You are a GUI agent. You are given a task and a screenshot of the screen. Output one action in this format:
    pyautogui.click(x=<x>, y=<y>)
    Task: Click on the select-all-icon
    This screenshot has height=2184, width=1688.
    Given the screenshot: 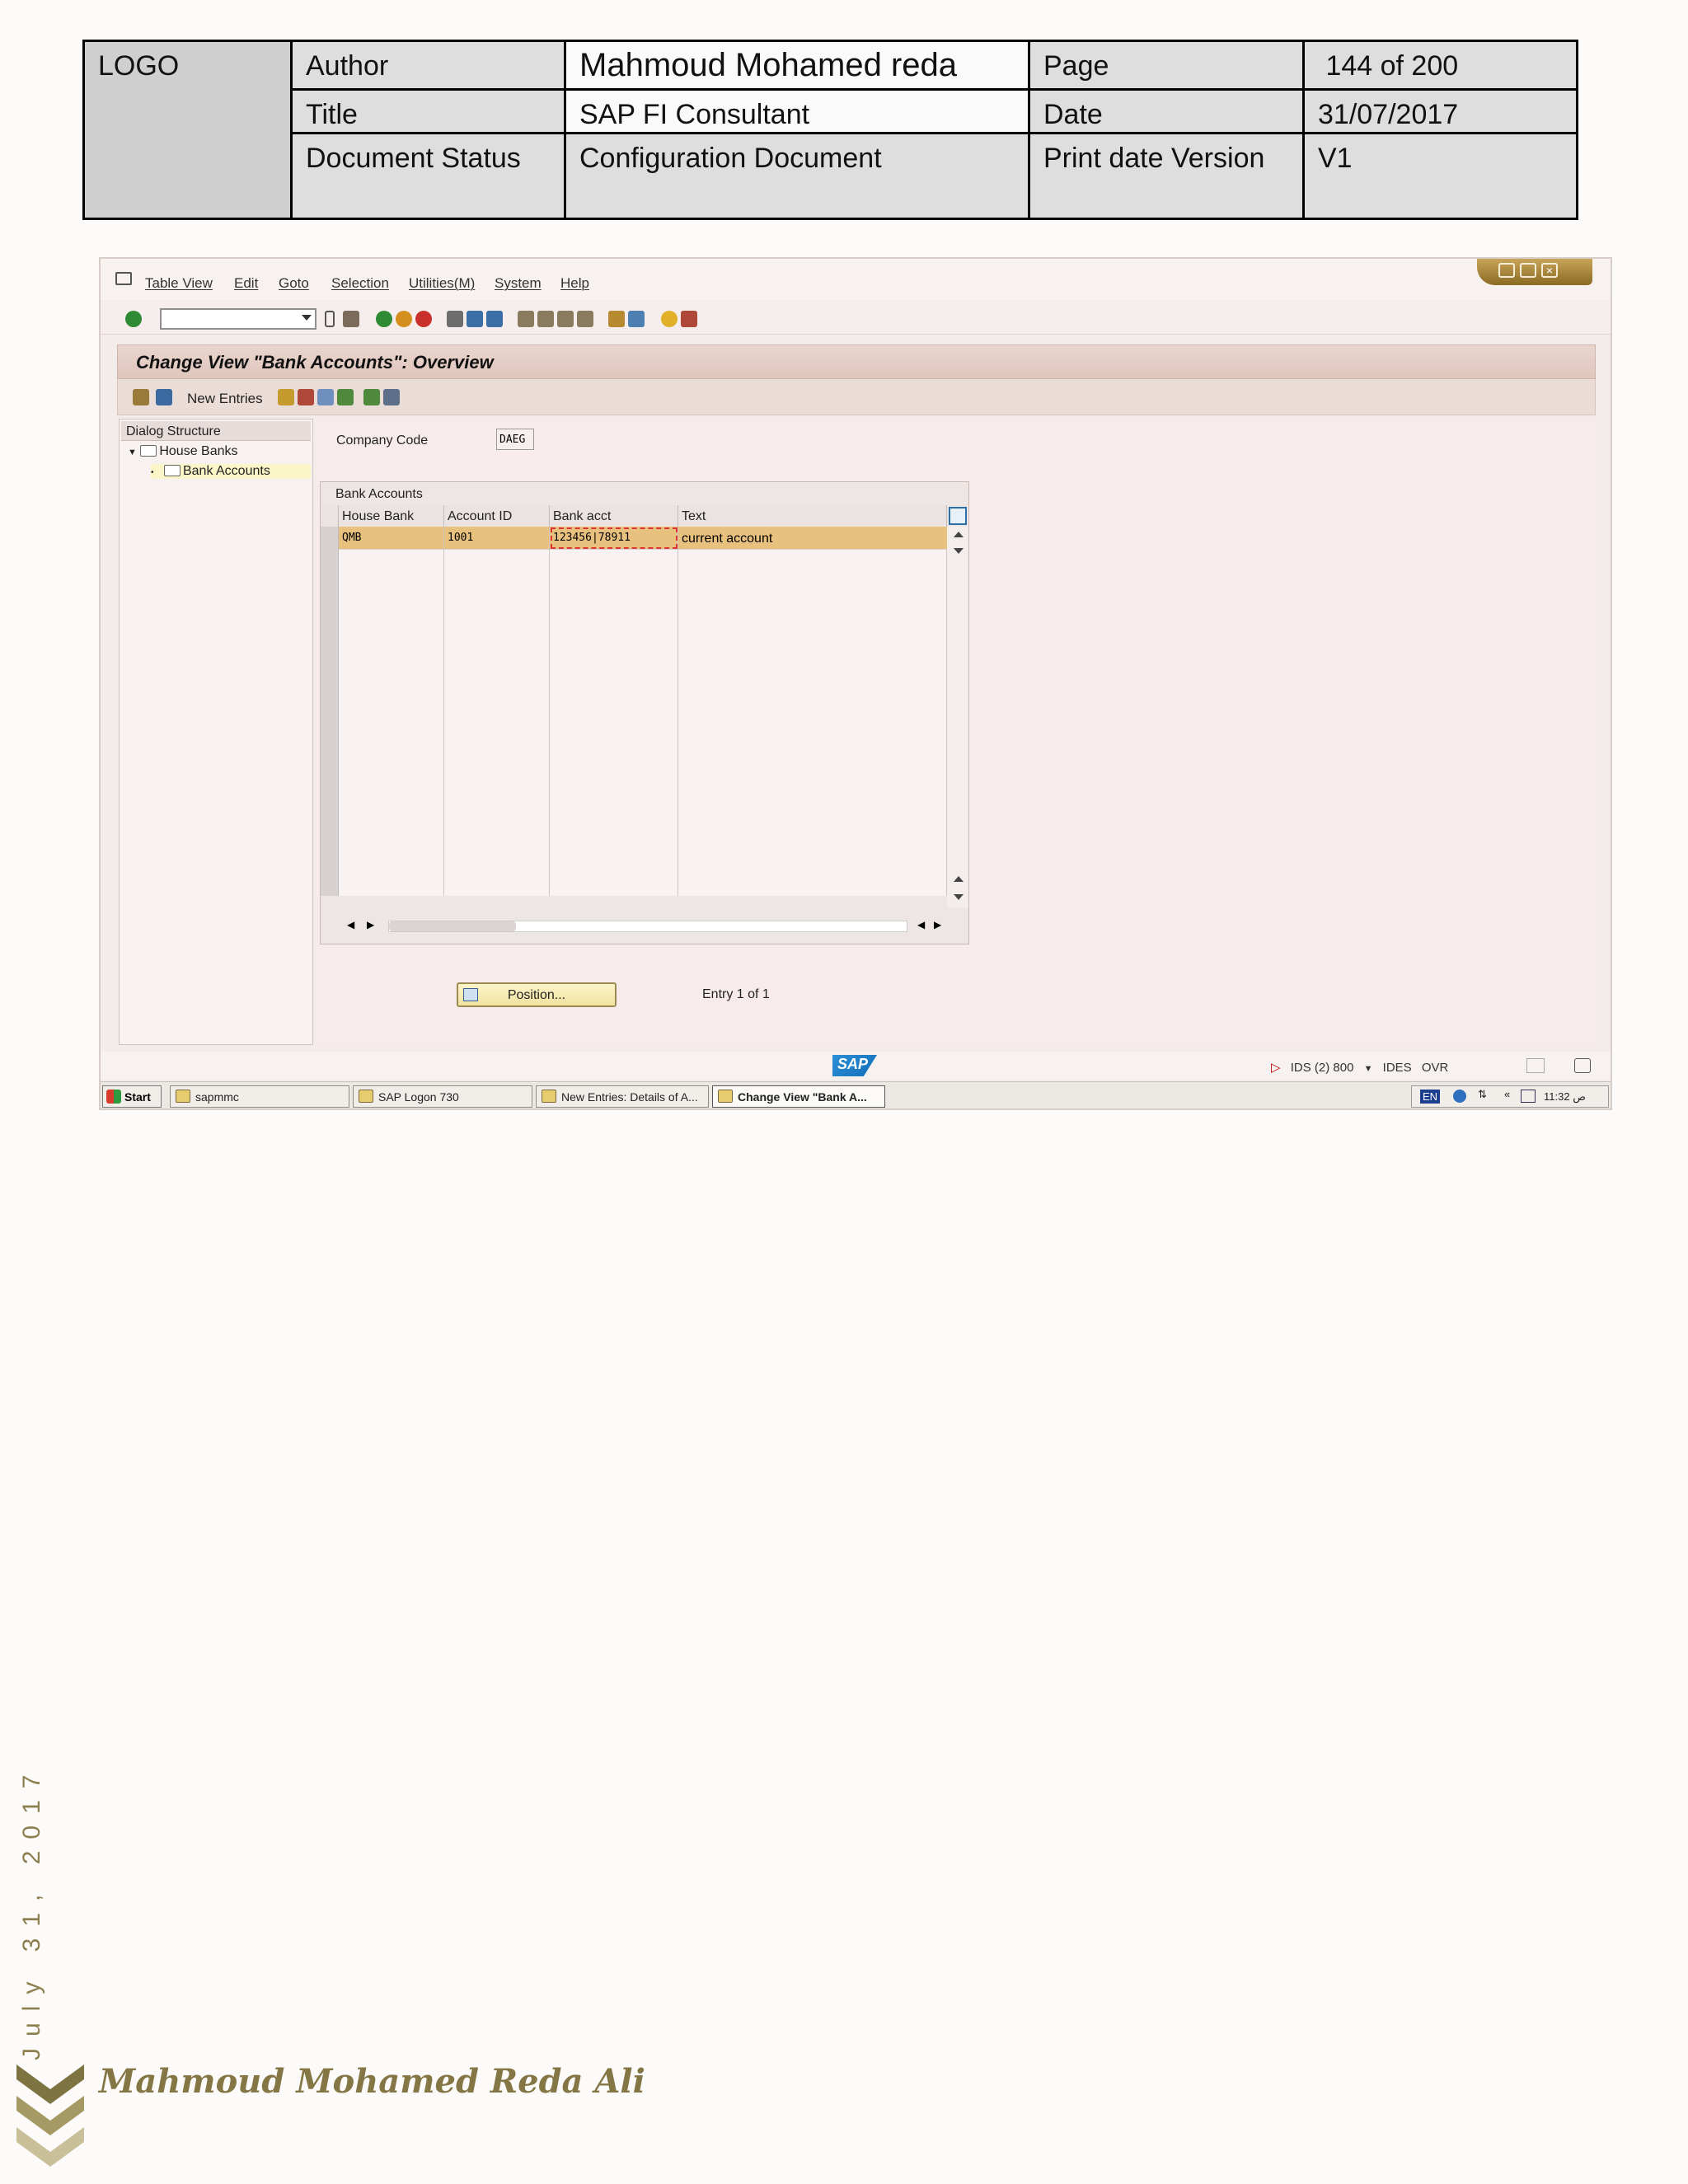 What is the action you would take?
    pyautogui.click(x=346, y=397)
    